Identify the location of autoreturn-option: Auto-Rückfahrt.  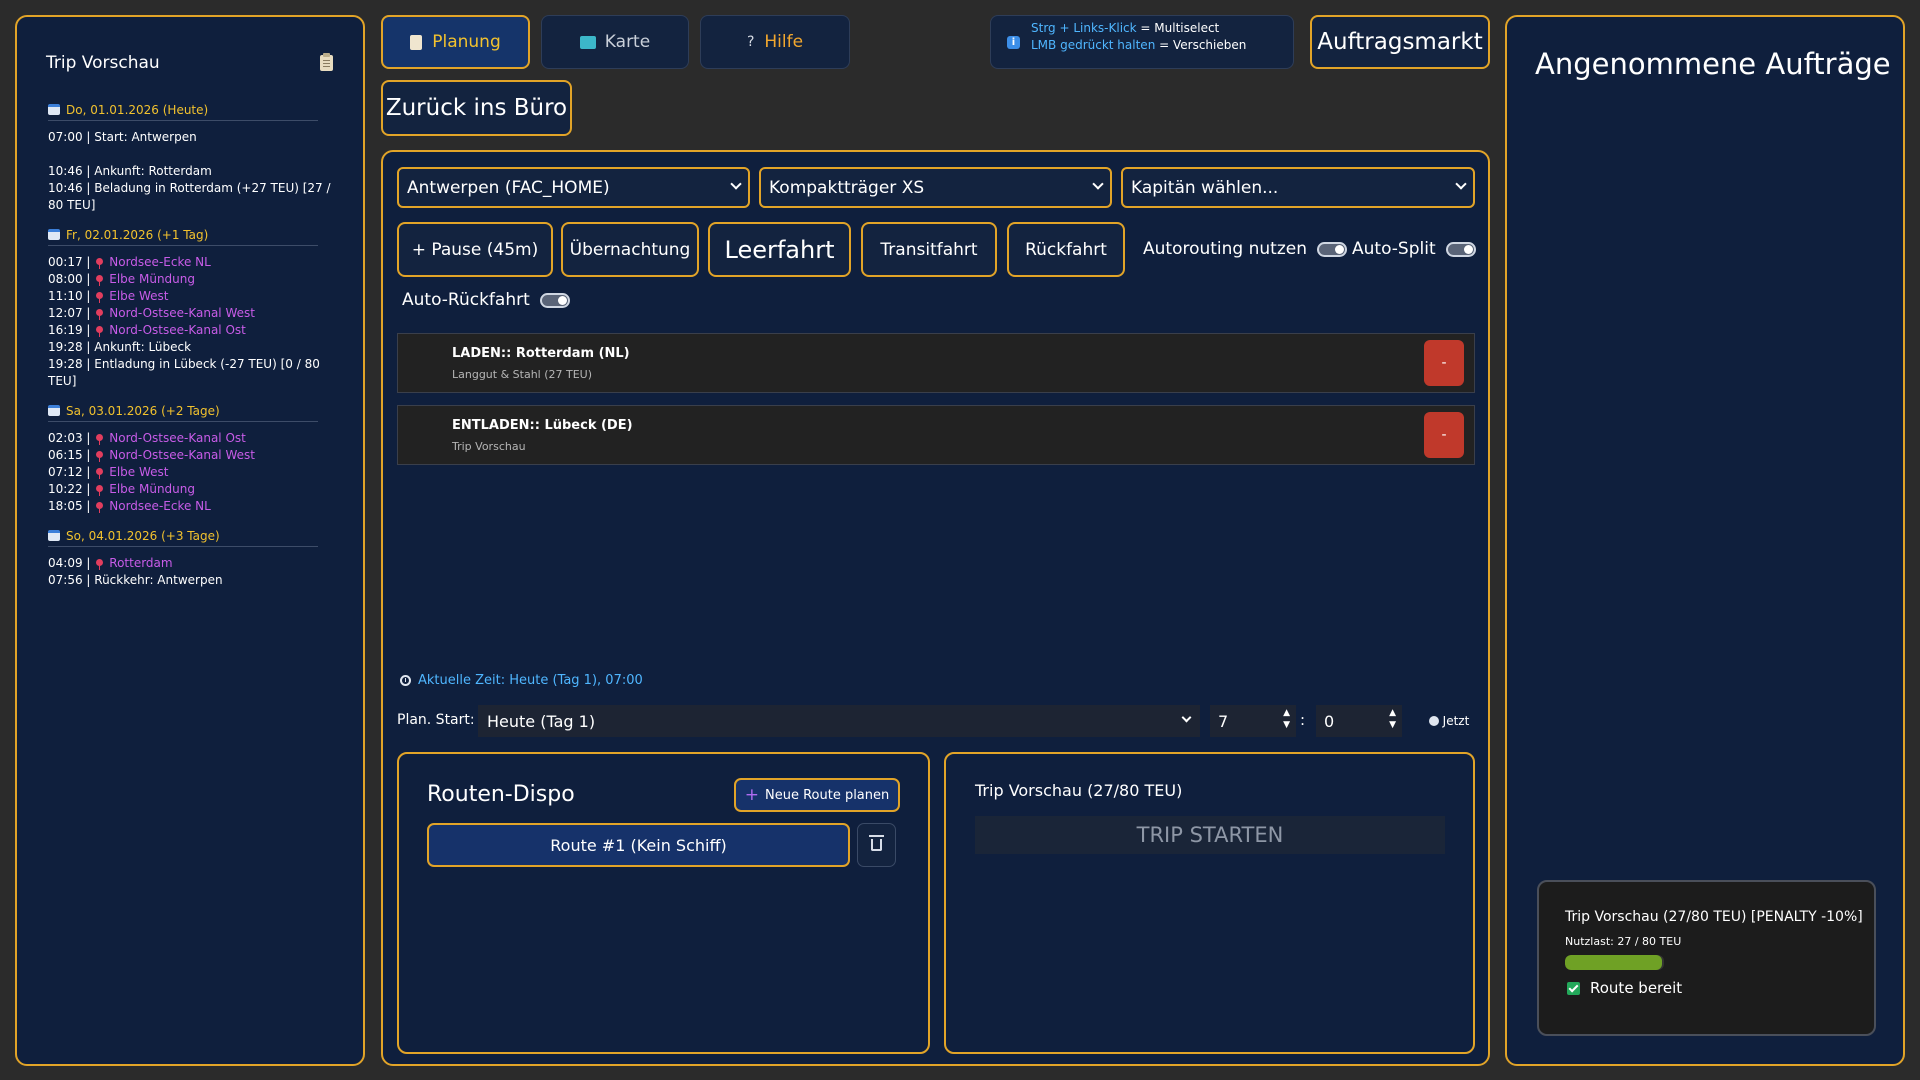
(486, 300).